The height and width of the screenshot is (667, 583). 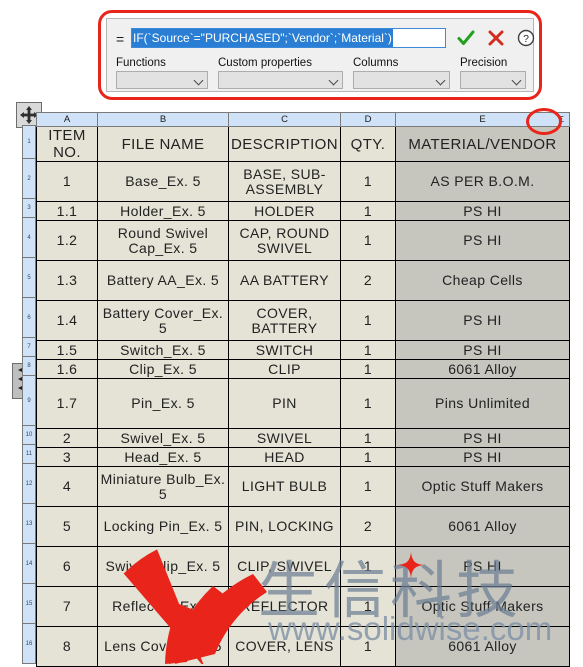 What do you see at coordinates (163, 181) in the screenshot?
I see `cell-file-name: Base_Ex. 5` at bounding box center [163, 181].